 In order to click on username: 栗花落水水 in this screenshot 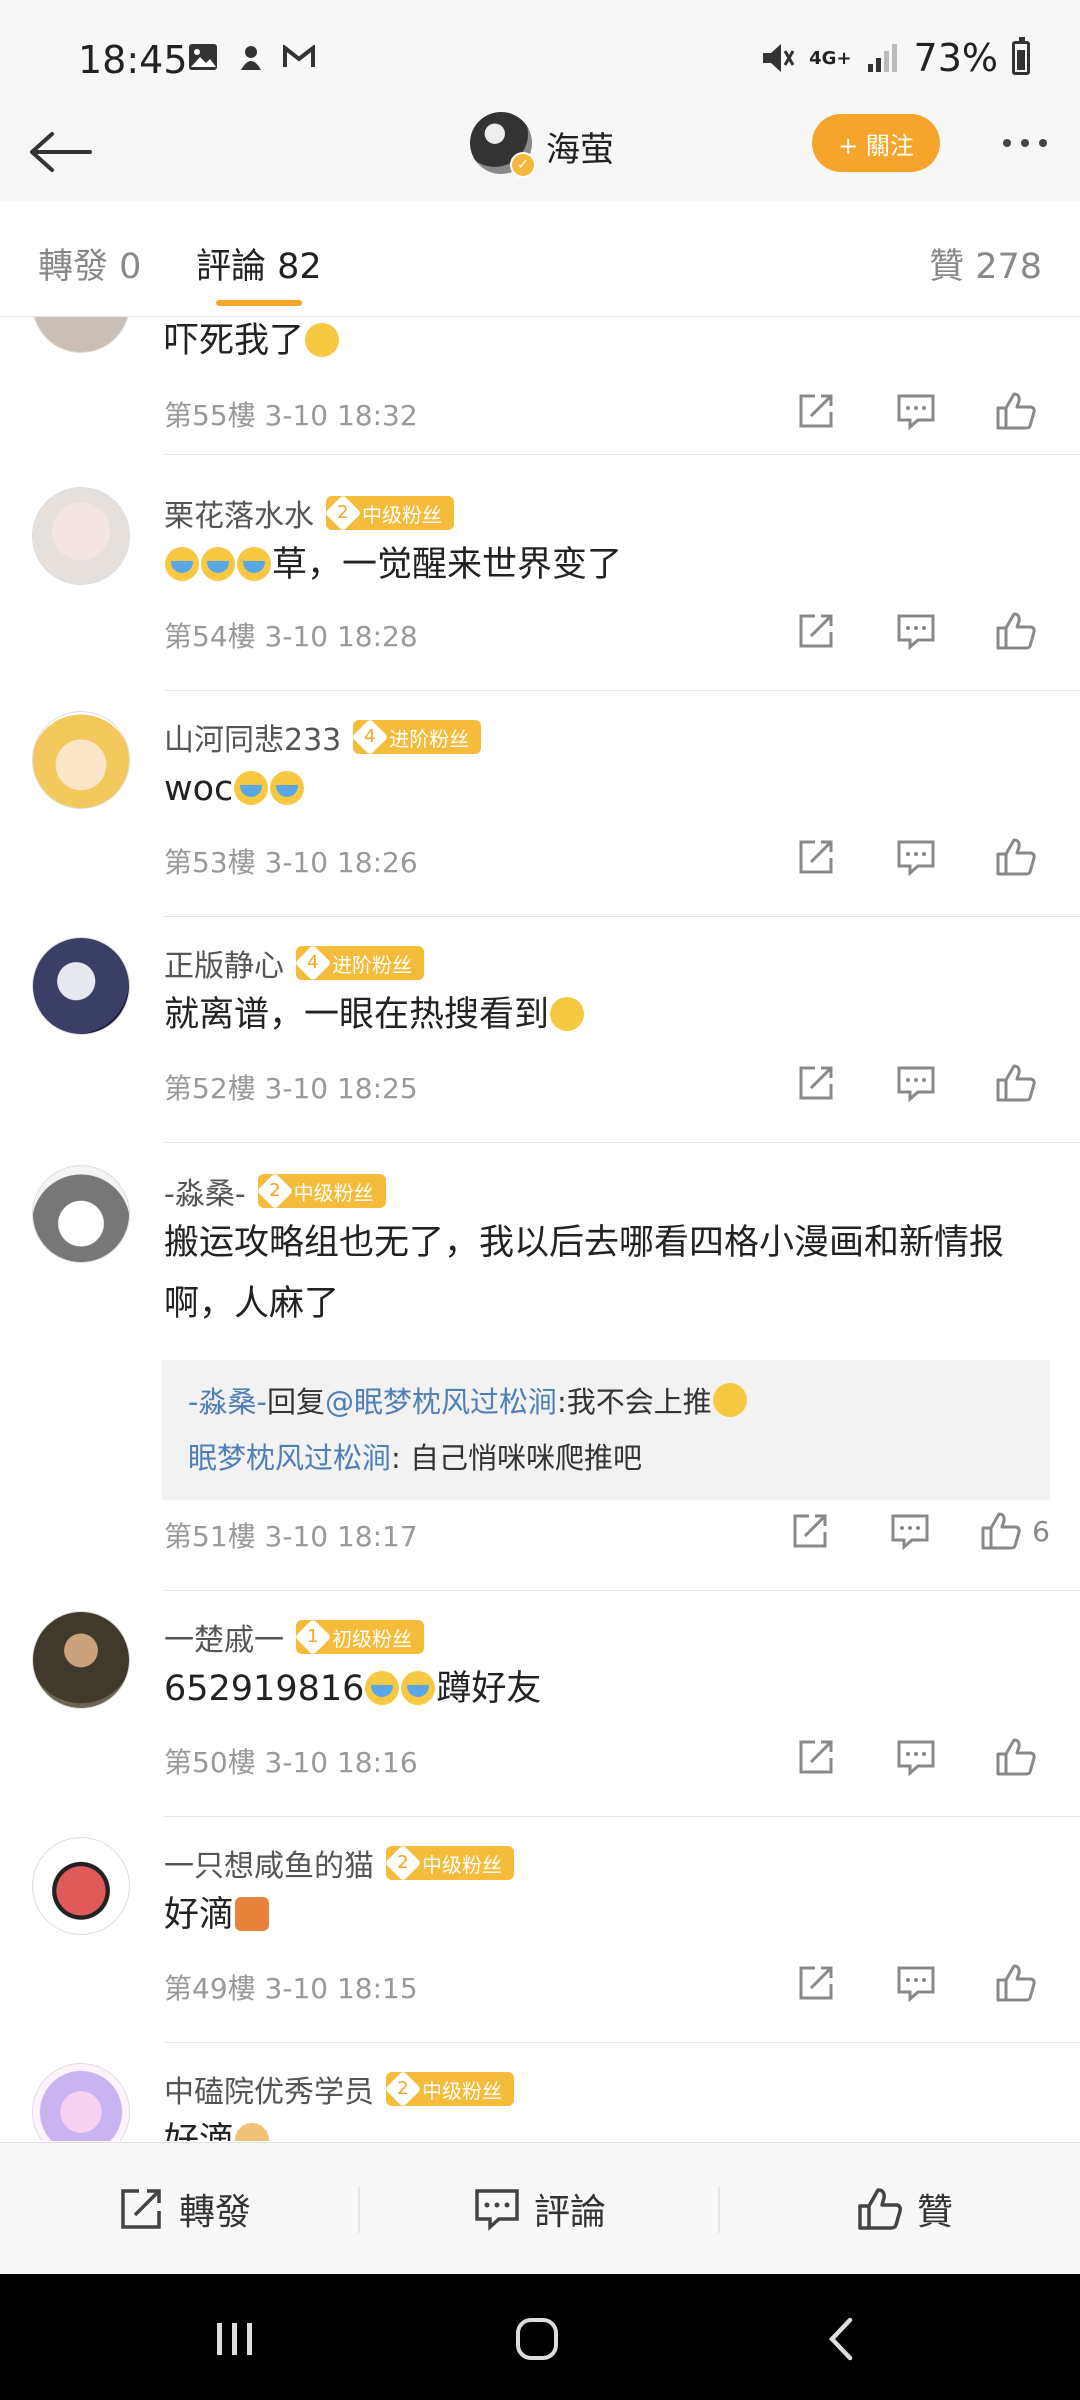, I will do `click(239, 513)`.